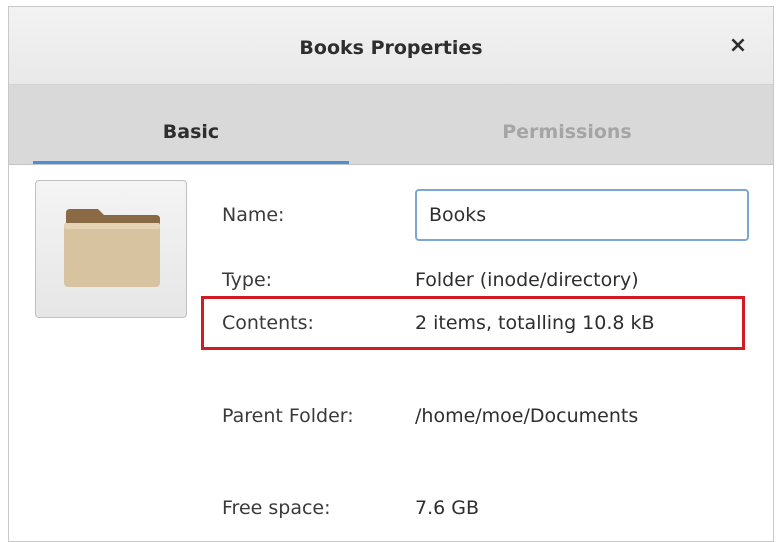  I want to click on folder-icon-button, so click(111, 249).